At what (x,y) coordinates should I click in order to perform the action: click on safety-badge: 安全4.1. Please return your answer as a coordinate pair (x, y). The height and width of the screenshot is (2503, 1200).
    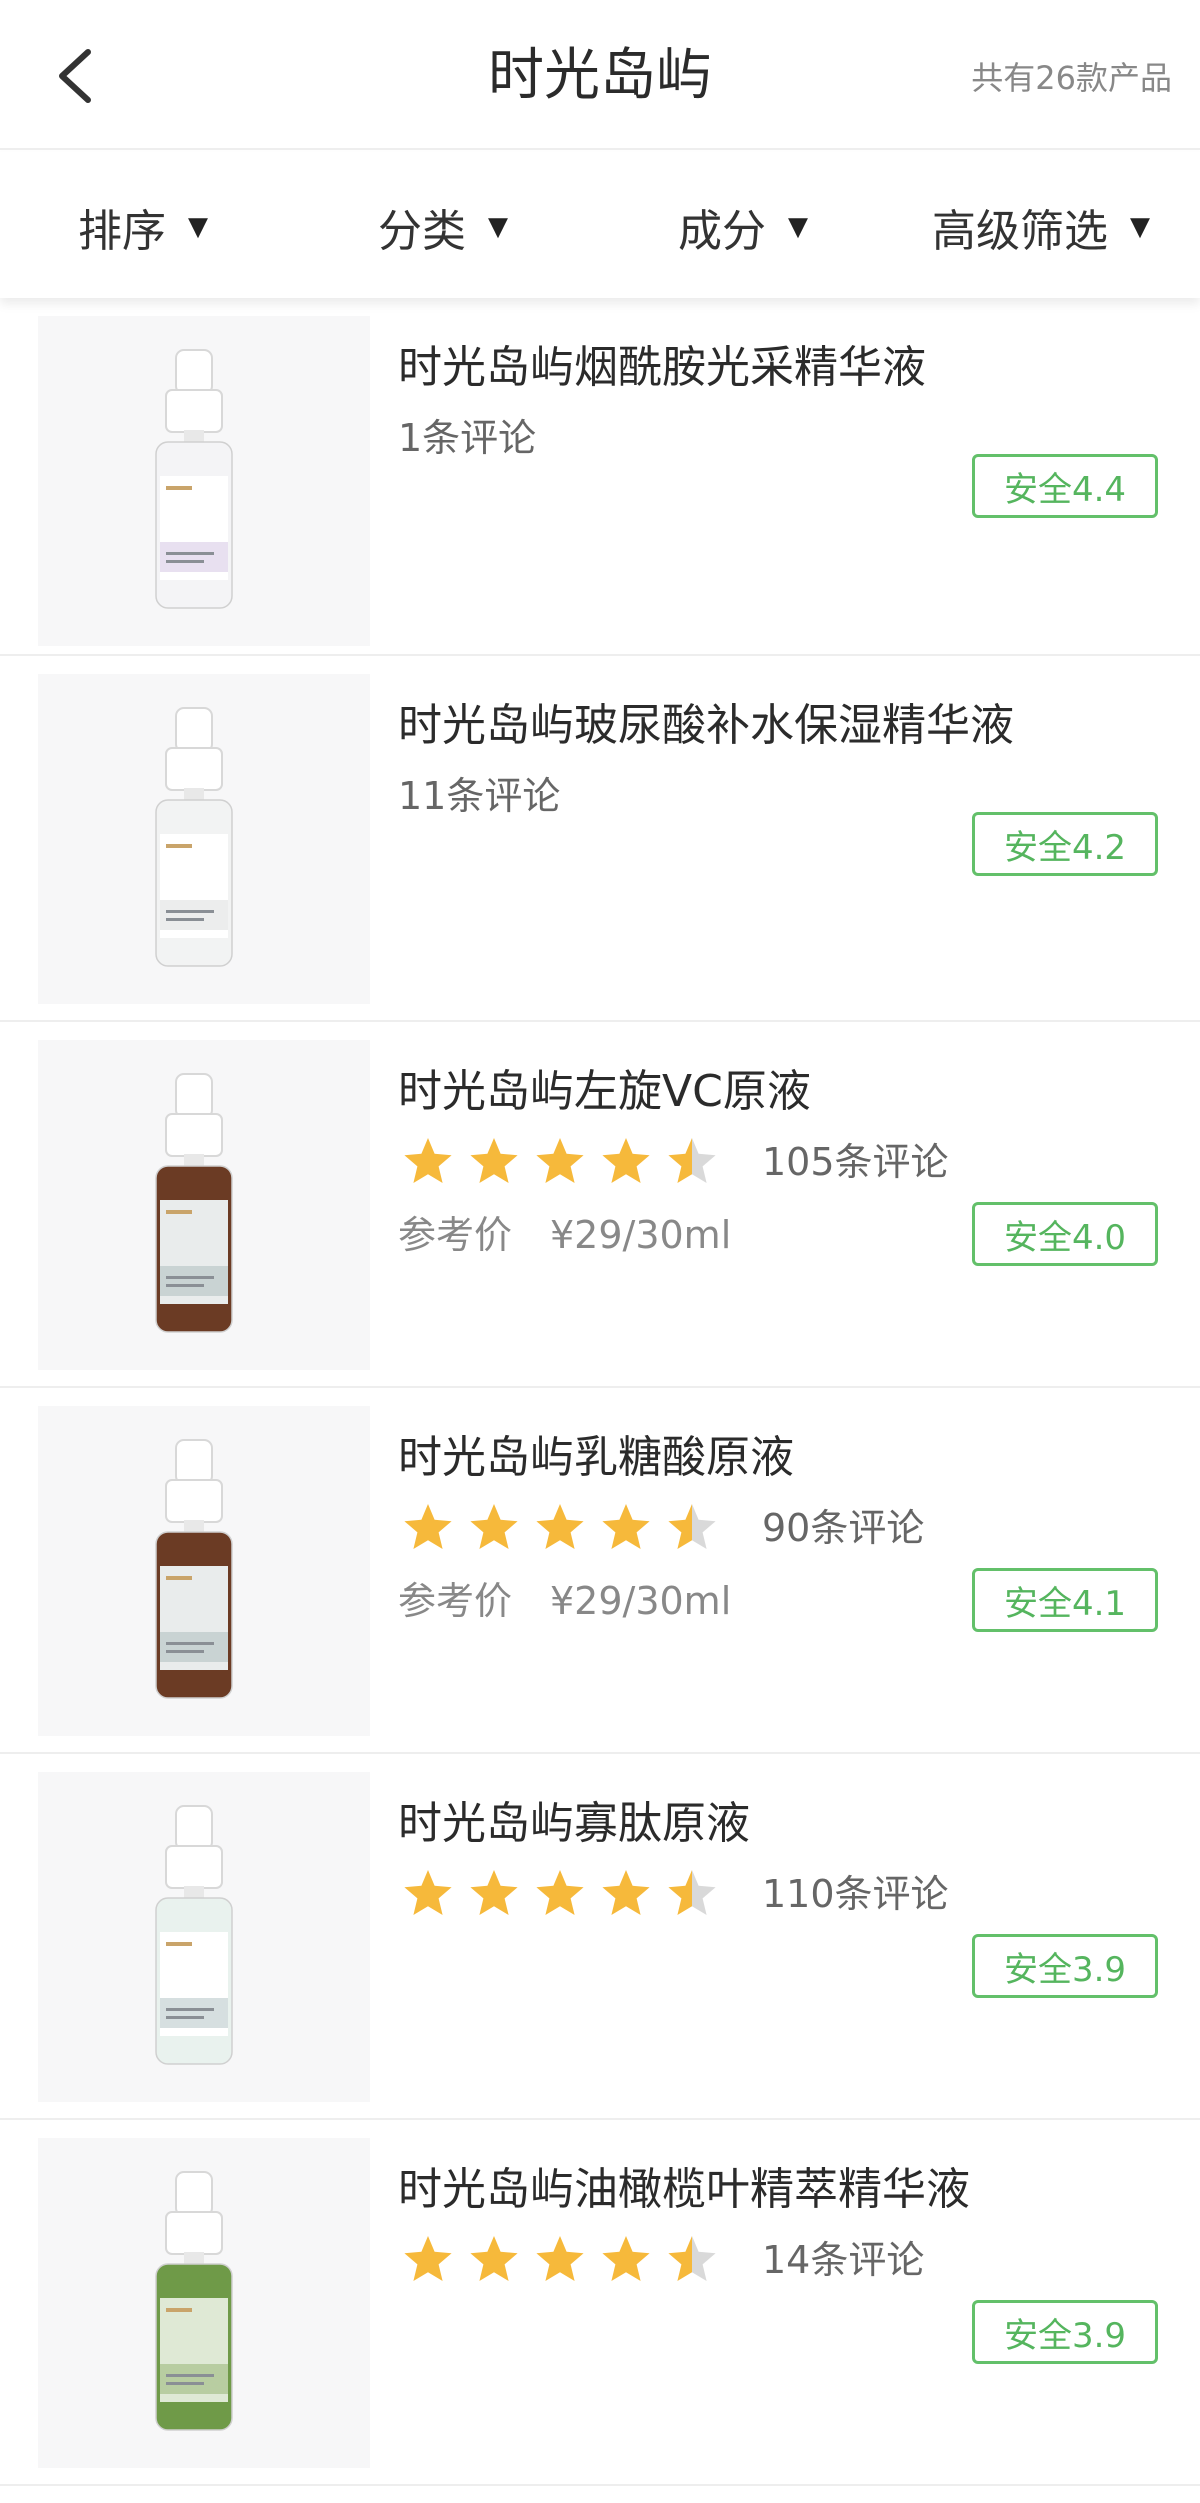
    Looking at the image, I should click on (1065, 1600).